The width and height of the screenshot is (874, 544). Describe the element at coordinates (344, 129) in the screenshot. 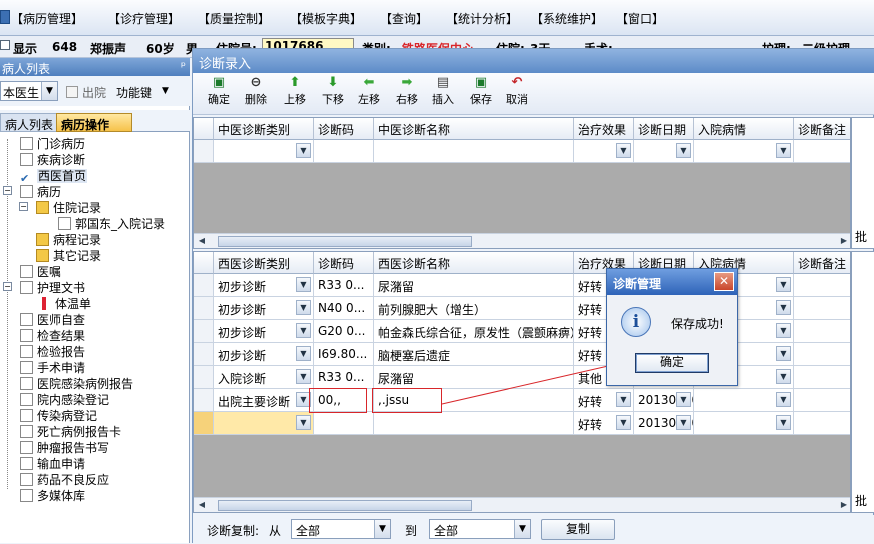

I see `column-header: 诊断码` at that location.